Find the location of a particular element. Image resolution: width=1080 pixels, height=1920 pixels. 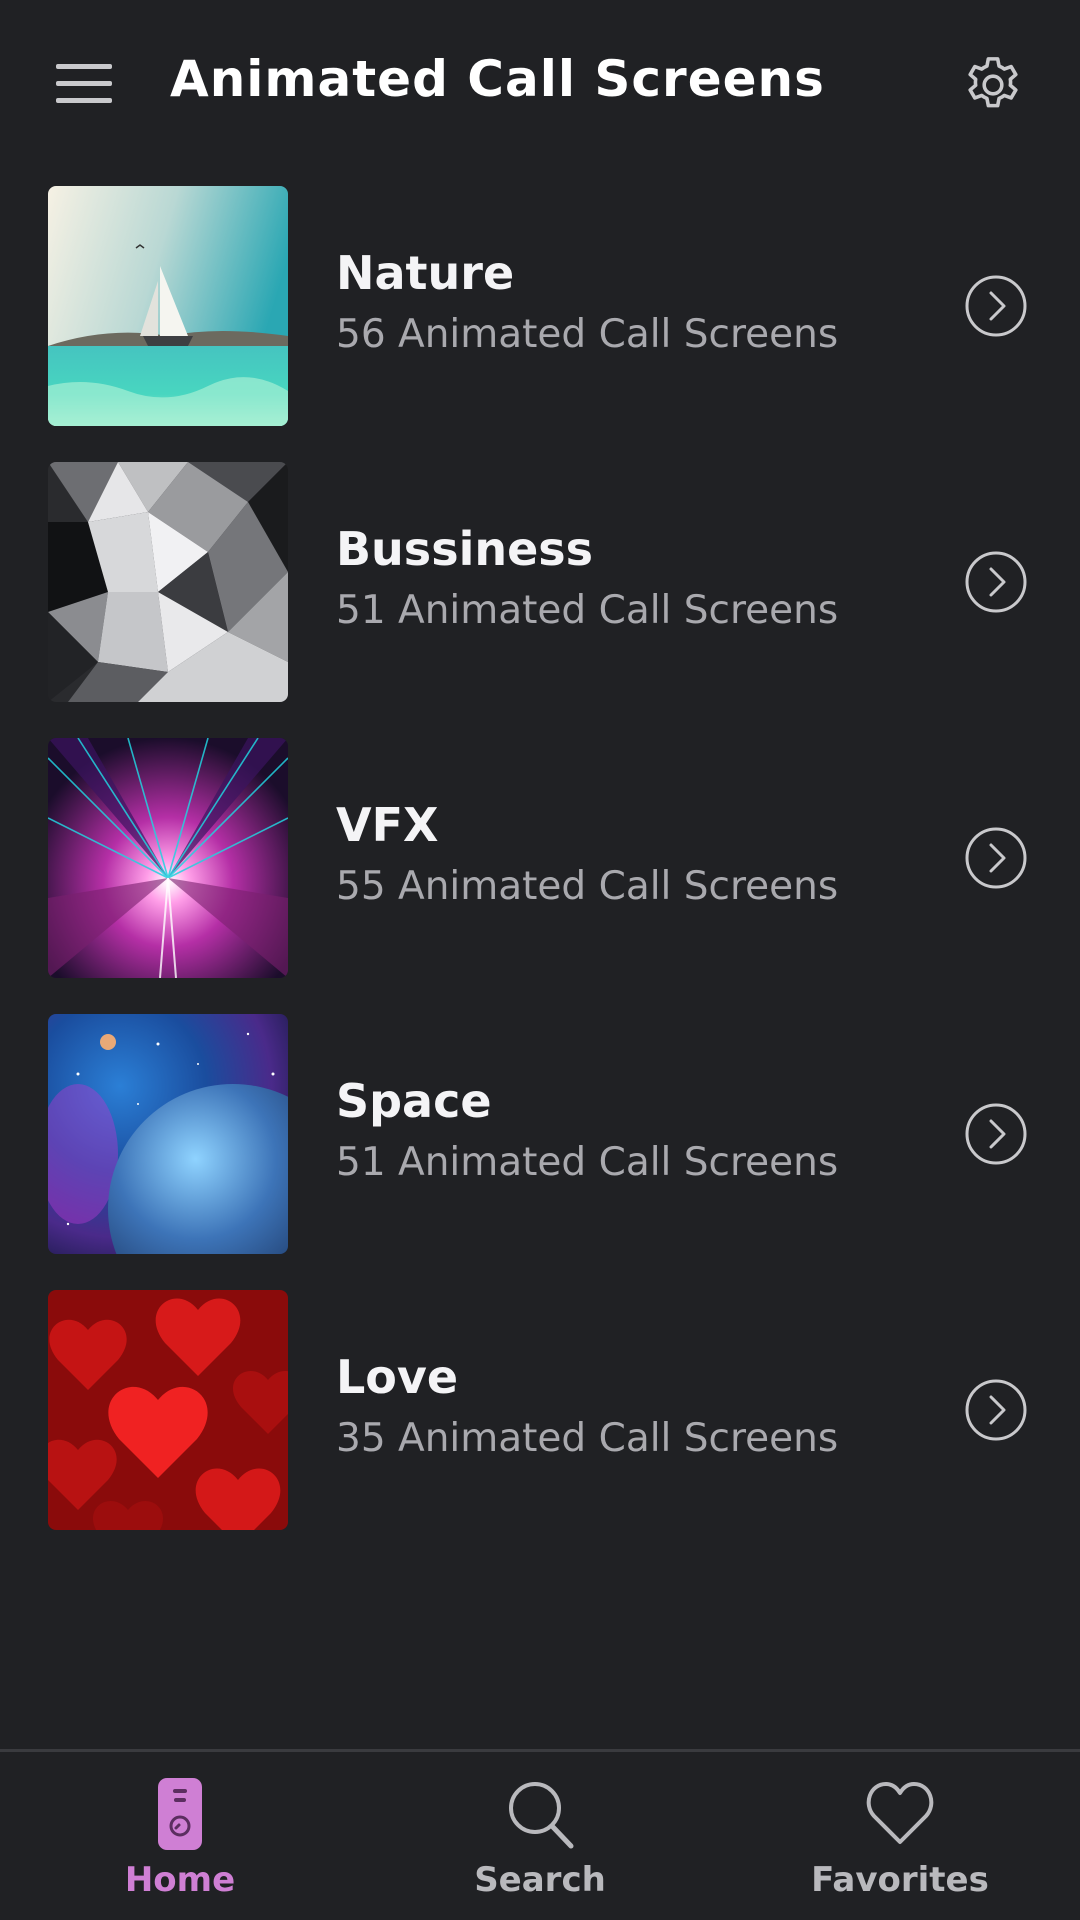

nav-item-home: Home is located at coordinates (180, 1836).